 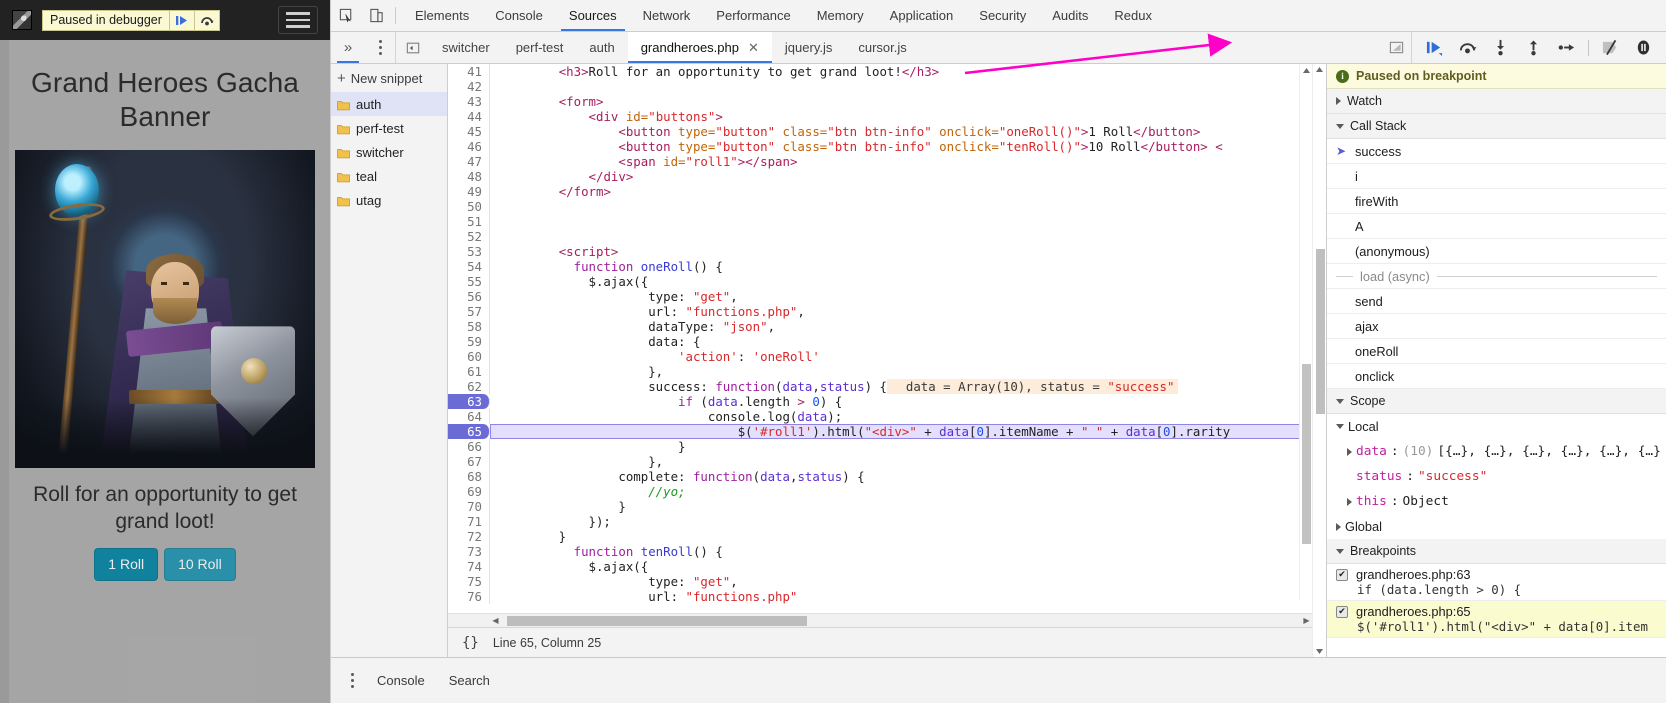 What do you see at coordinates (601, 47) in the screenshot?
I see `file-tab-auth: auth` at bounding box center [601, 47].